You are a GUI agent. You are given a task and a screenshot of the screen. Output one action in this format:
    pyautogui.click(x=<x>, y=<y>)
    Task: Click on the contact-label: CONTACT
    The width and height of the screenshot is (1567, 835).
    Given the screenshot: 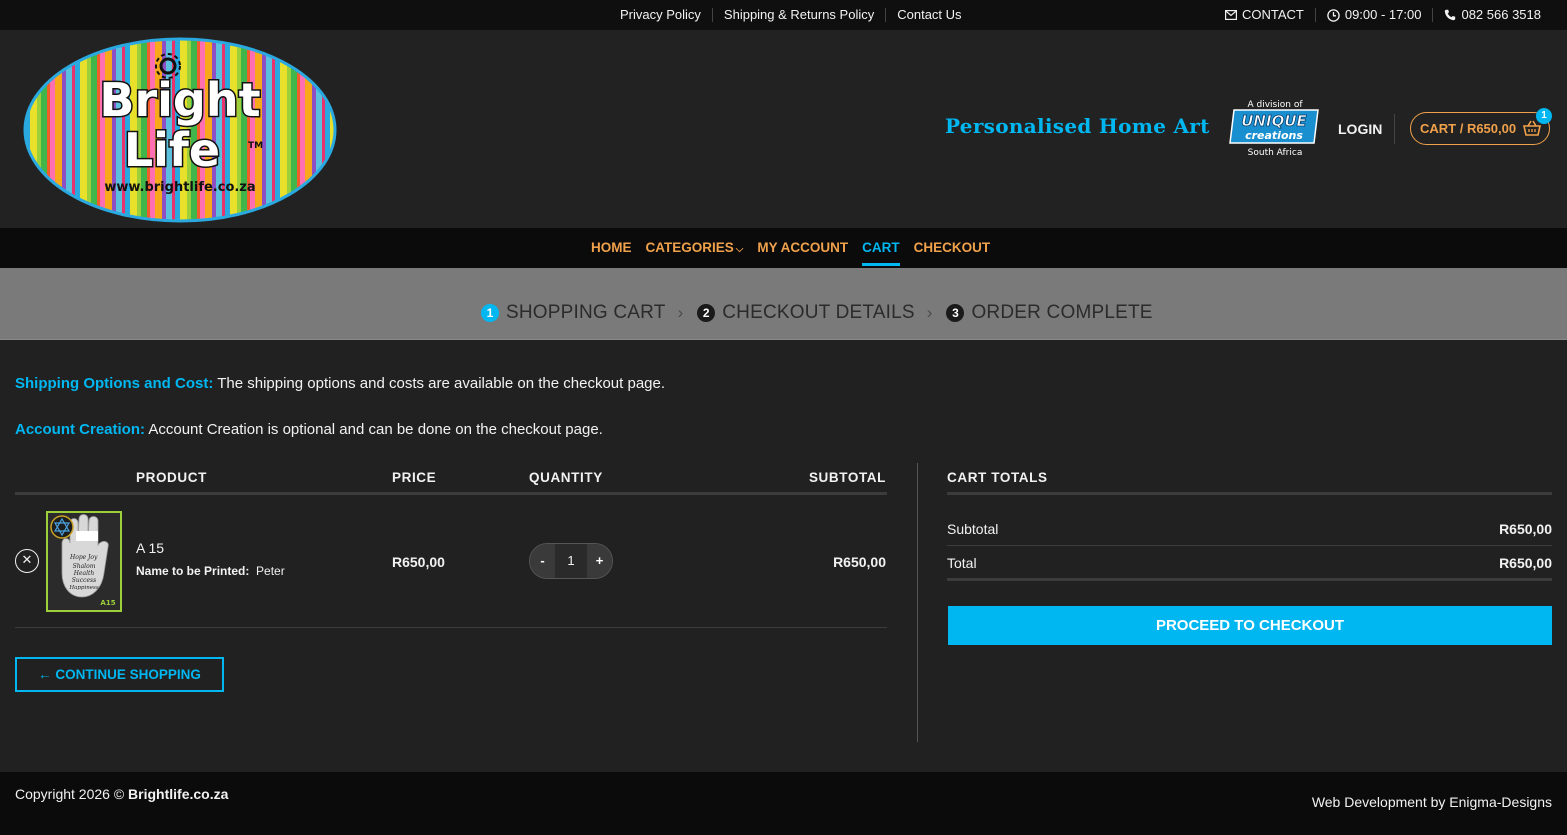 What is the action you would take?
    pyautogui.click(x=1272, y=14)
    